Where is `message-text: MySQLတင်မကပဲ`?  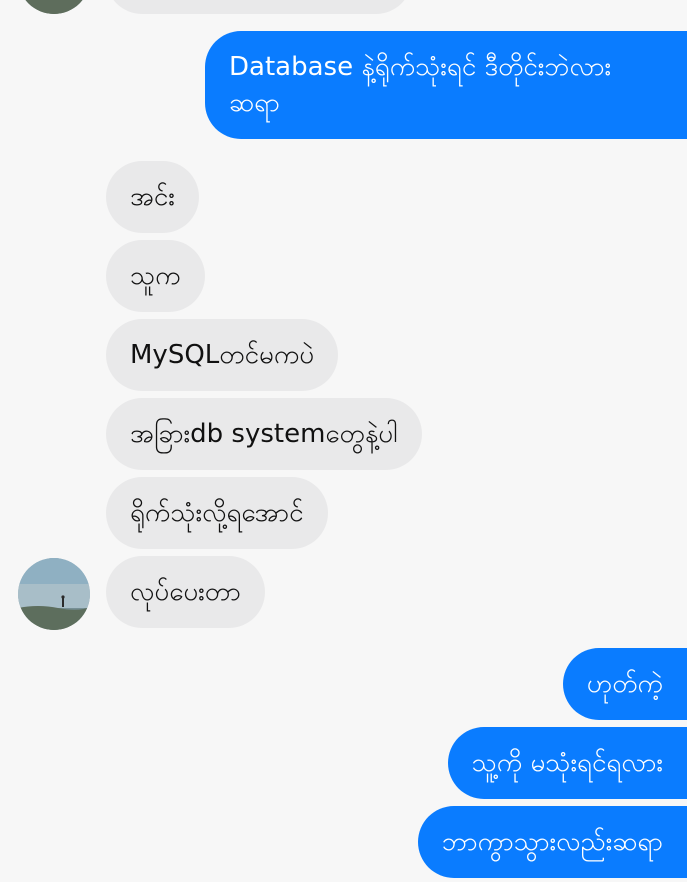 message-text: MySQLတင်မကပဲ is located at coordinates (222, 355).